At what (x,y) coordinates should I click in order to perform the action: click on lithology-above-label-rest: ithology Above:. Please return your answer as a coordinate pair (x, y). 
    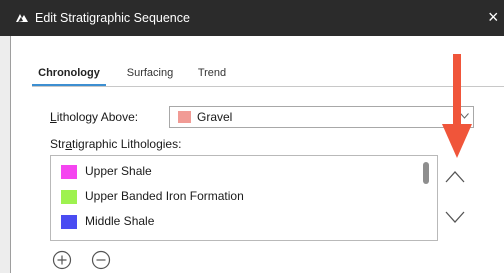
    Looking at the image, I should click on (97, 117).